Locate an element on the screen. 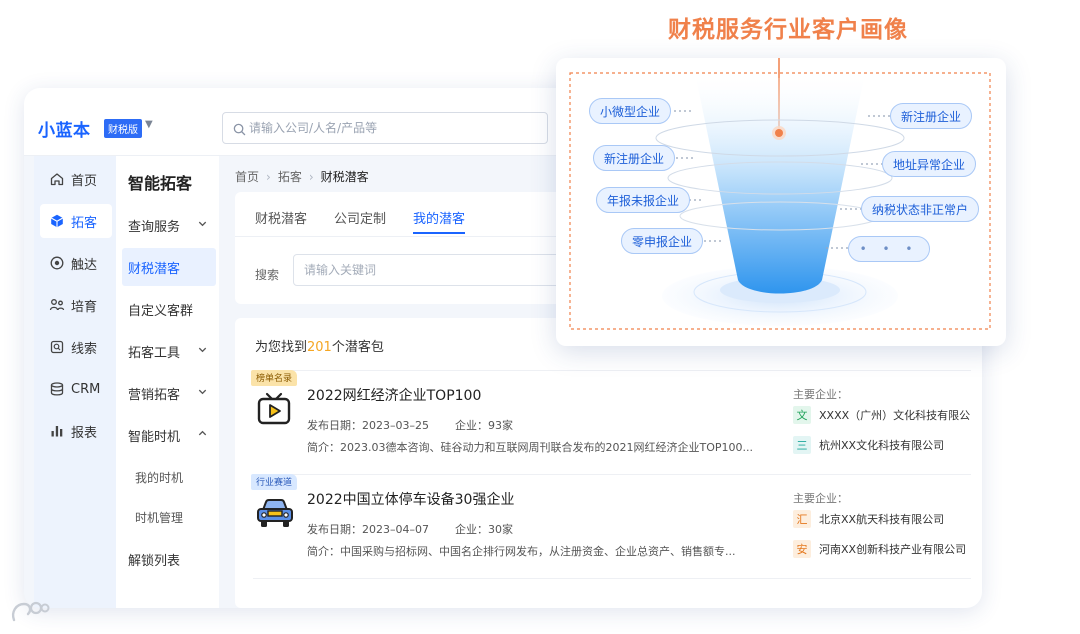  tv-play-icon is located at coordinates (274, 411).